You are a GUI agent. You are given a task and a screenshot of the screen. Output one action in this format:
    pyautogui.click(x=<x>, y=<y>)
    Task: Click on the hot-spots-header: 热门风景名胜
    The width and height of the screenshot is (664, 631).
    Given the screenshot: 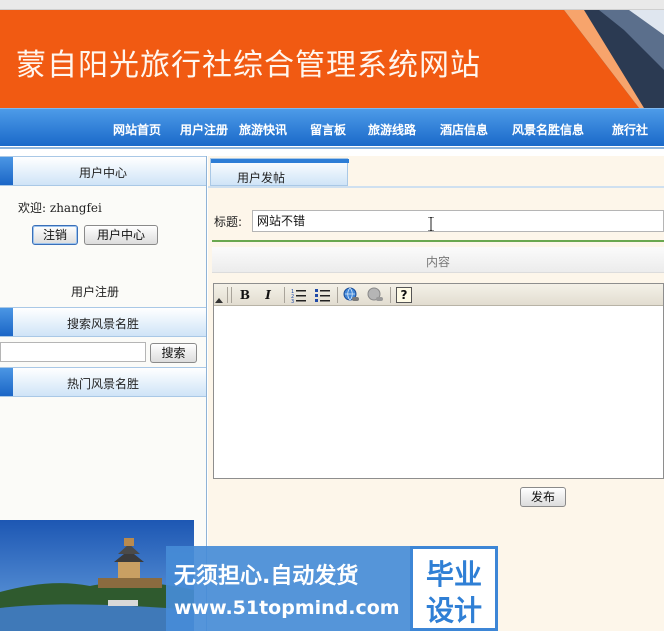 What is the action you would take?
    pyautogui.click(x=103, y=382)
    